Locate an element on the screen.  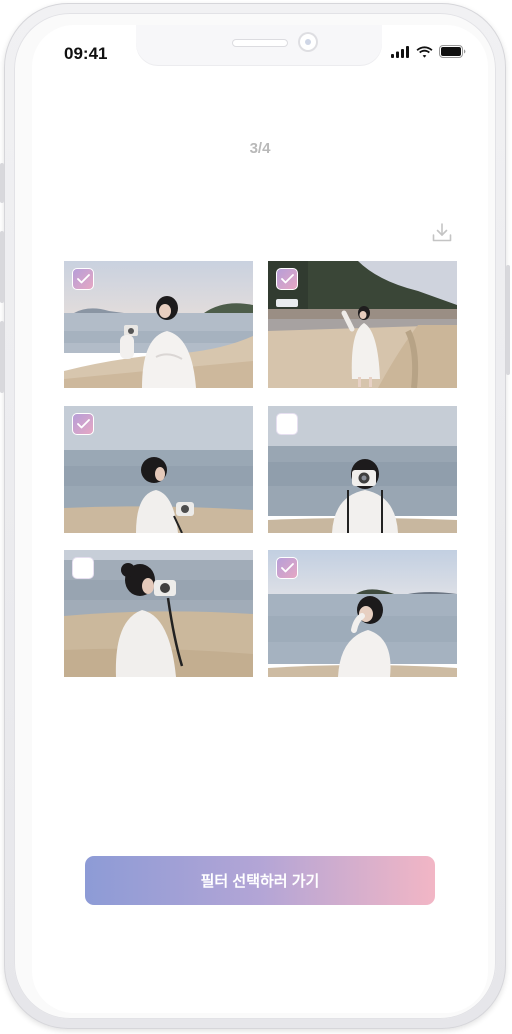
status-time: 09:41 is located at coordinates (86, 53).